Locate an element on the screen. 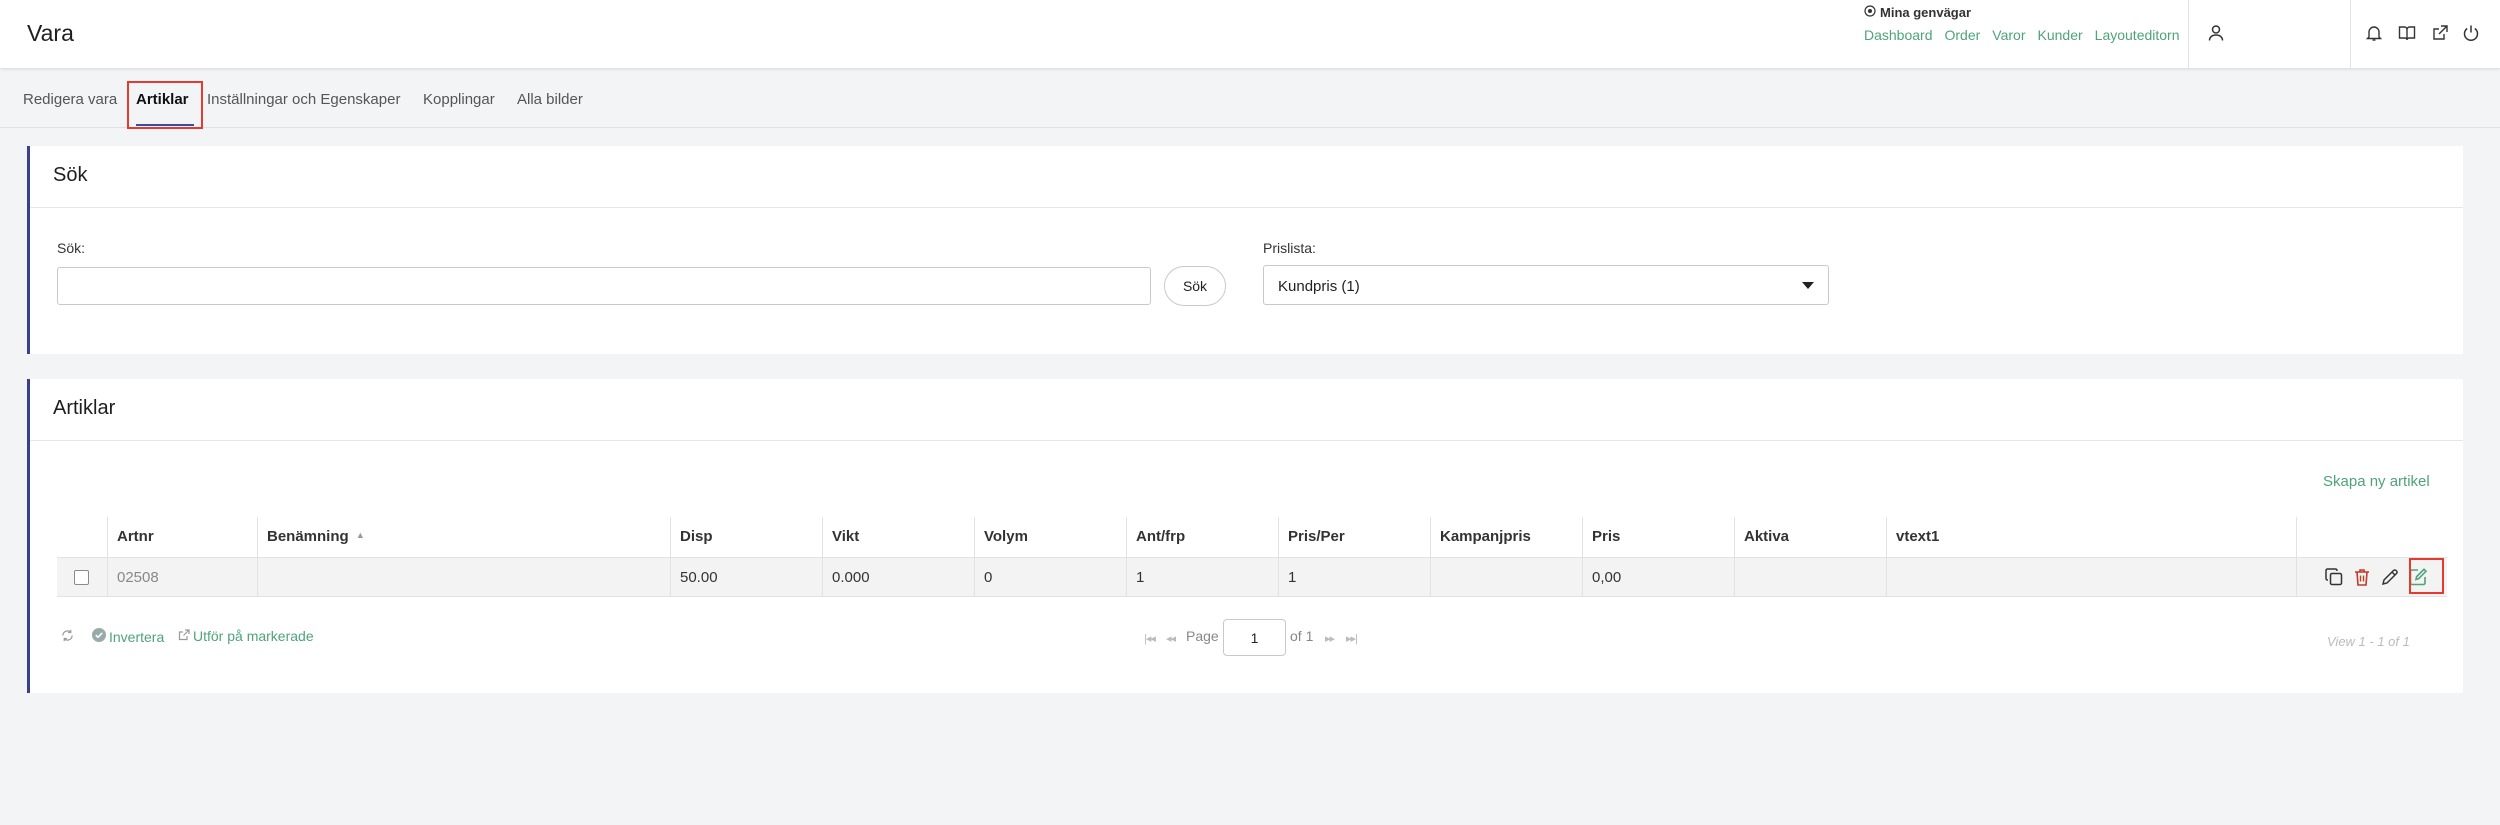 The height and width of the screenshot is (825, 2500). external-link-icon is located at coordinates (2440, 33).